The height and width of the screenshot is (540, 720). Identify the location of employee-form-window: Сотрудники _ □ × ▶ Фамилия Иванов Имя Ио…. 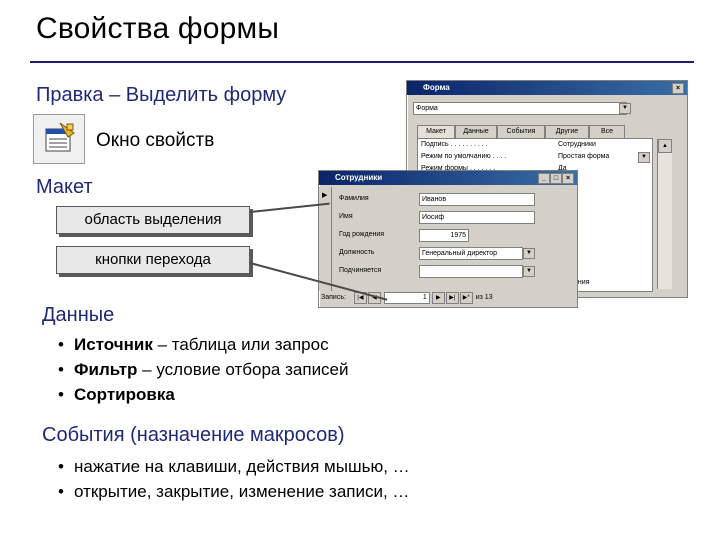
(448, 239).